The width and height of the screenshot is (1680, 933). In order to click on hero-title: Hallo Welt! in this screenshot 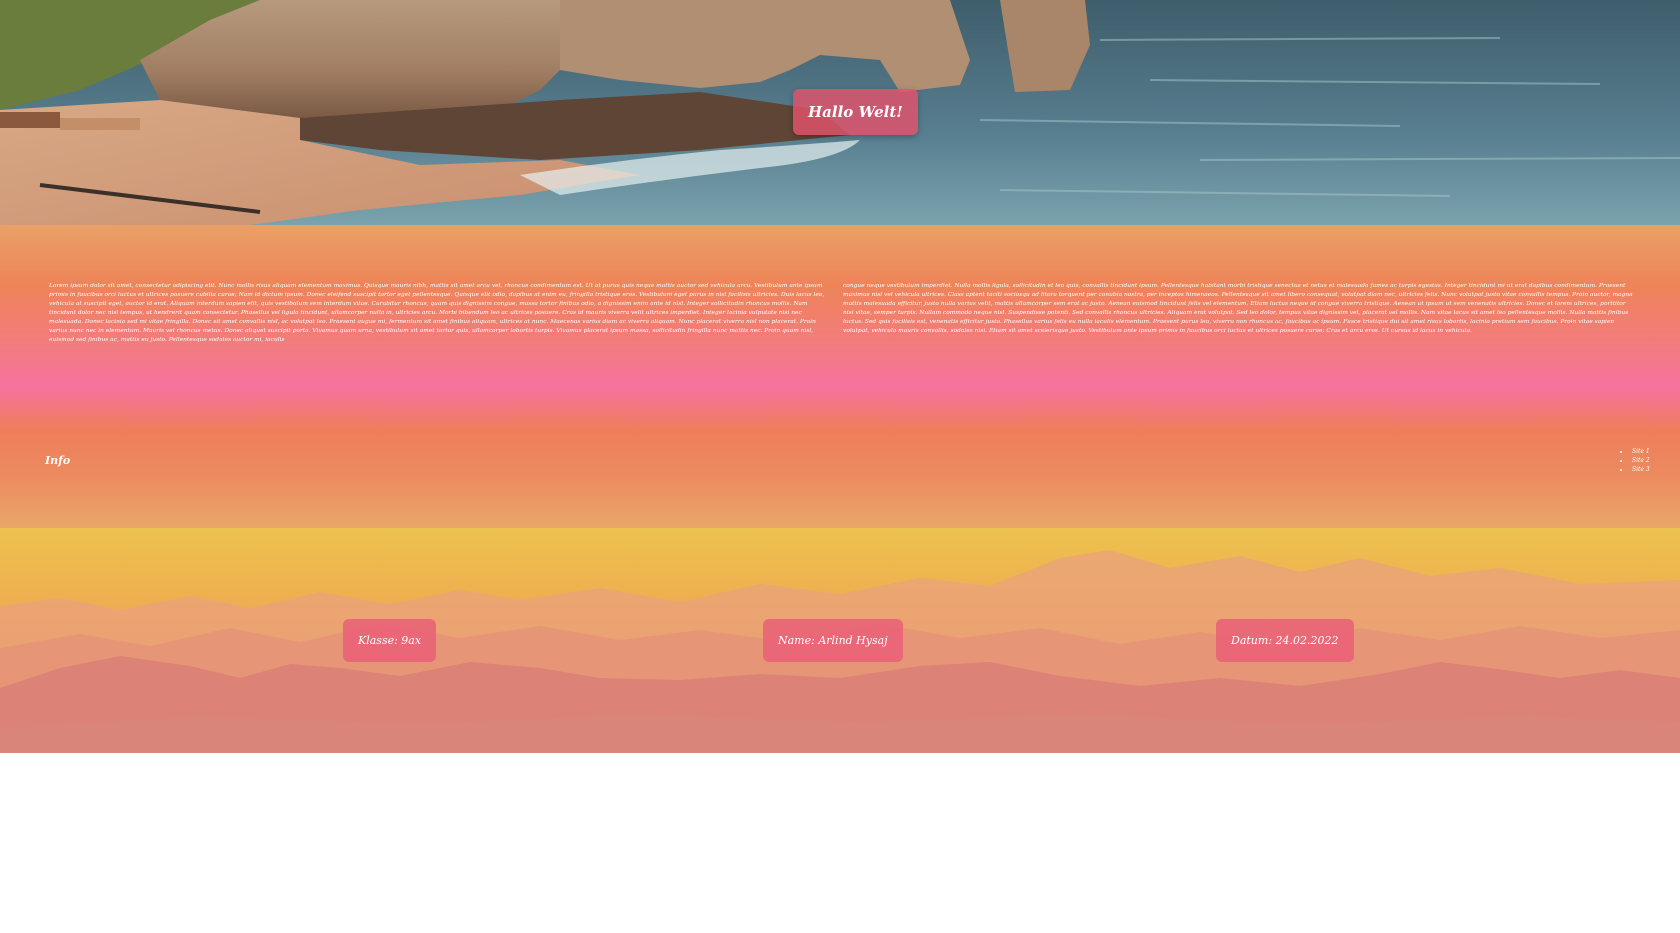, I will do `click(855, 112)`.